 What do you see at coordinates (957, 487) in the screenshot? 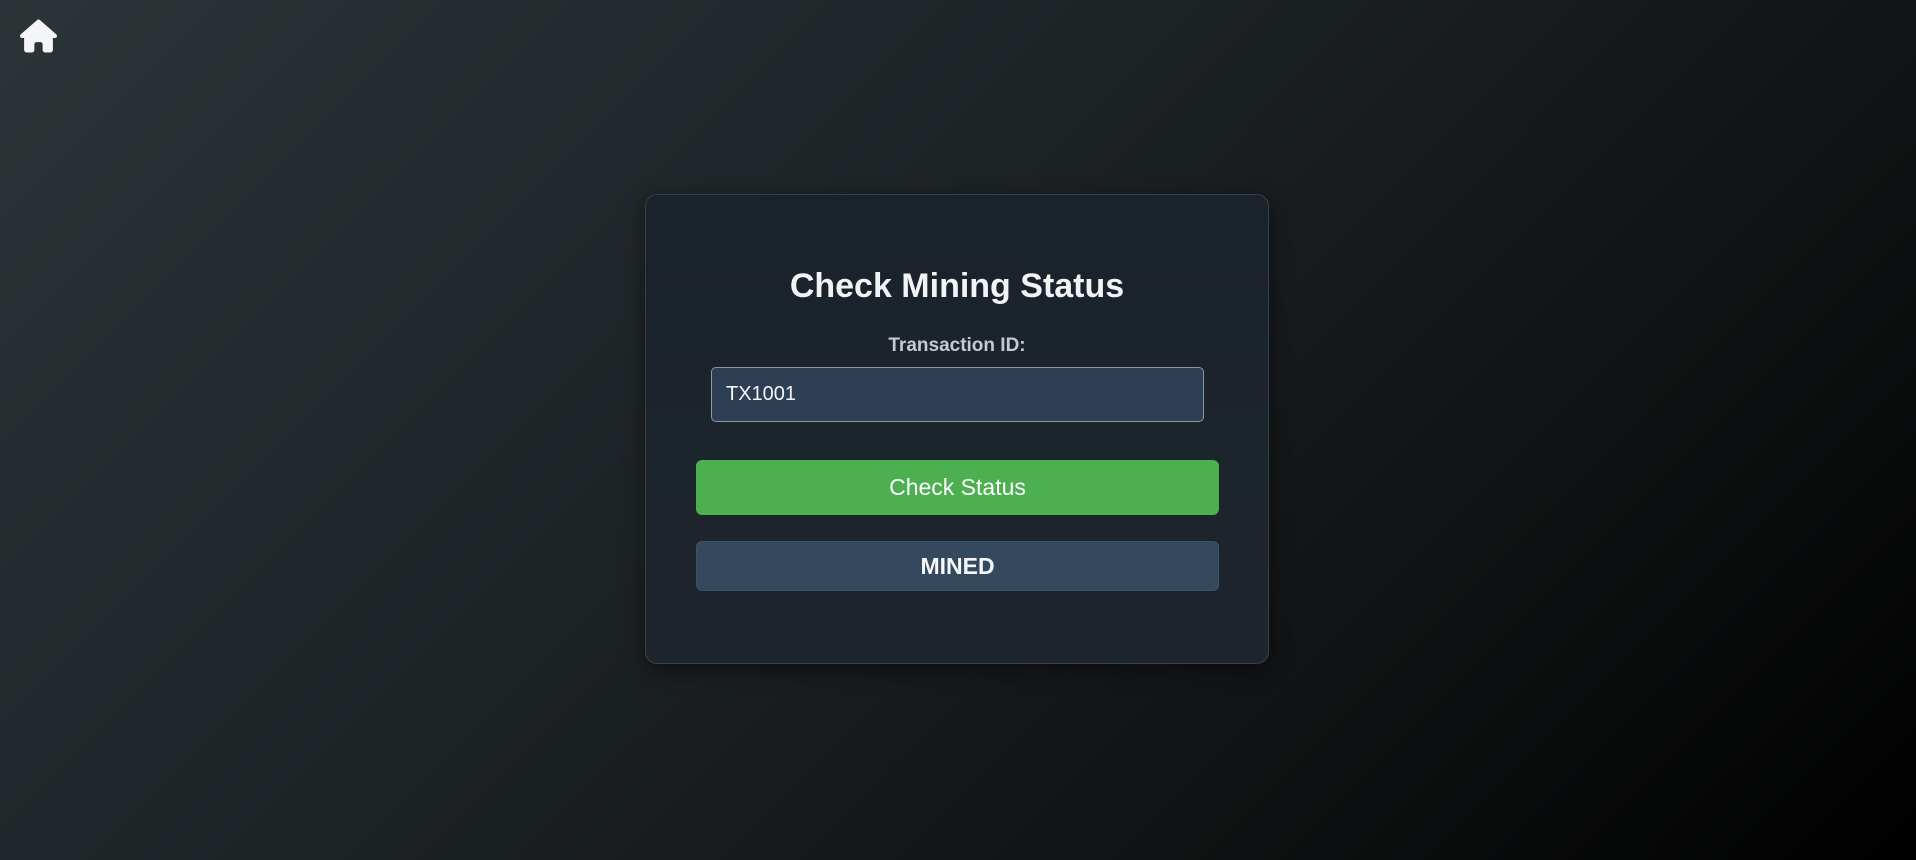
I see `check-status-button: Check Status` at bounding box center [957, 487].